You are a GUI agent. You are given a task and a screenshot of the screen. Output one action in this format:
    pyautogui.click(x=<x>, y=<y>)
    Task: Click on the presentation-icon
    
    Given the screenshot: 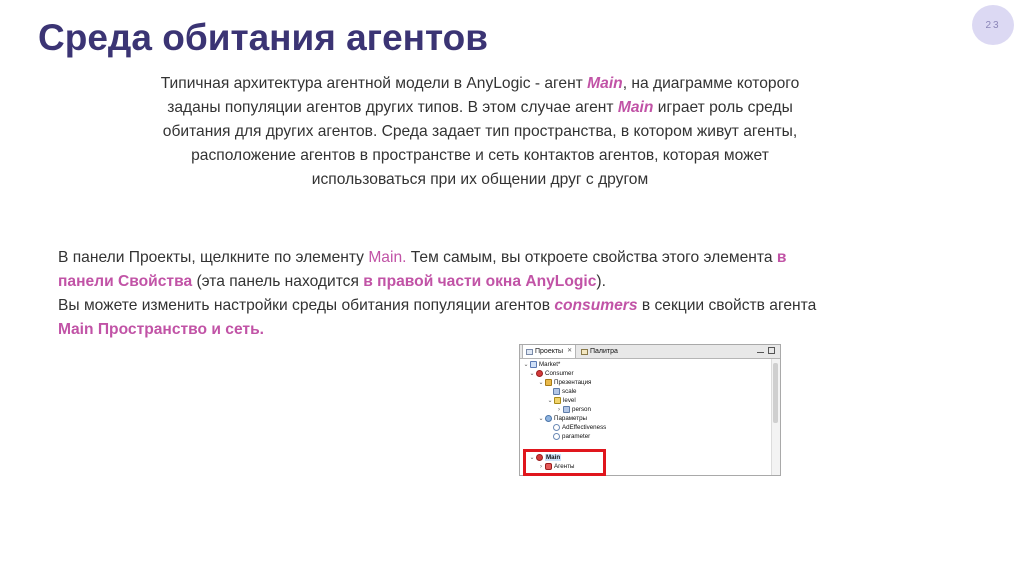 What is the action you would take?
    pyautogui.click(x=548, y=382)
    